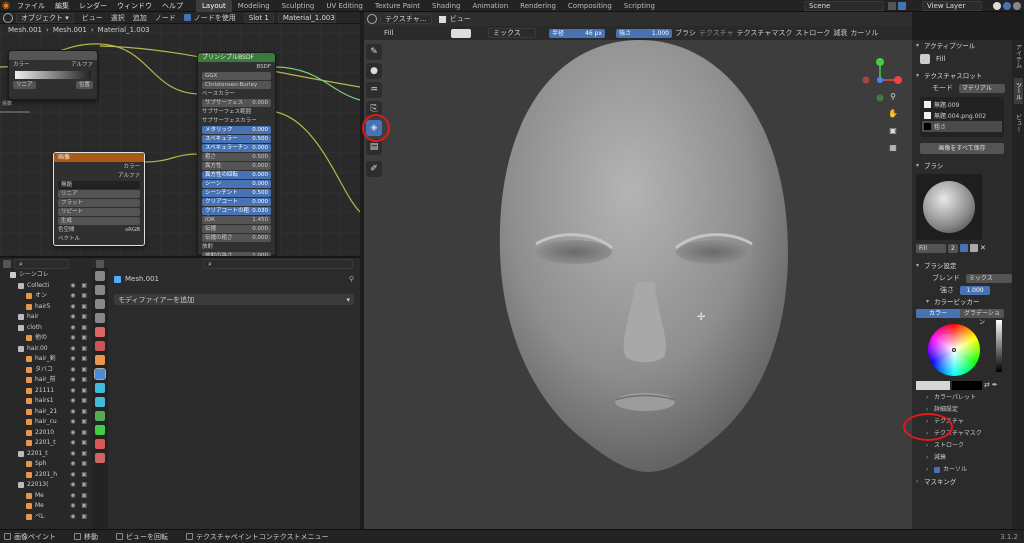 Image resolution: width=1024 pixels, height=543 pixels. Describe the element at coordinates (962, 76) in the screenshot. I see `texture-slots-panel: ▾ テクスチャスロット` at that location.